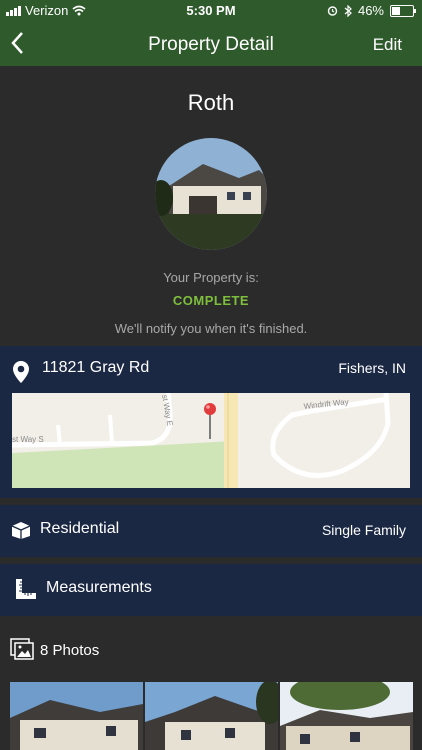 The image size is (422, 750). Describe the element at coordinates (211, 102) in the screenshot. I see `owner-name: Roth` at that location.